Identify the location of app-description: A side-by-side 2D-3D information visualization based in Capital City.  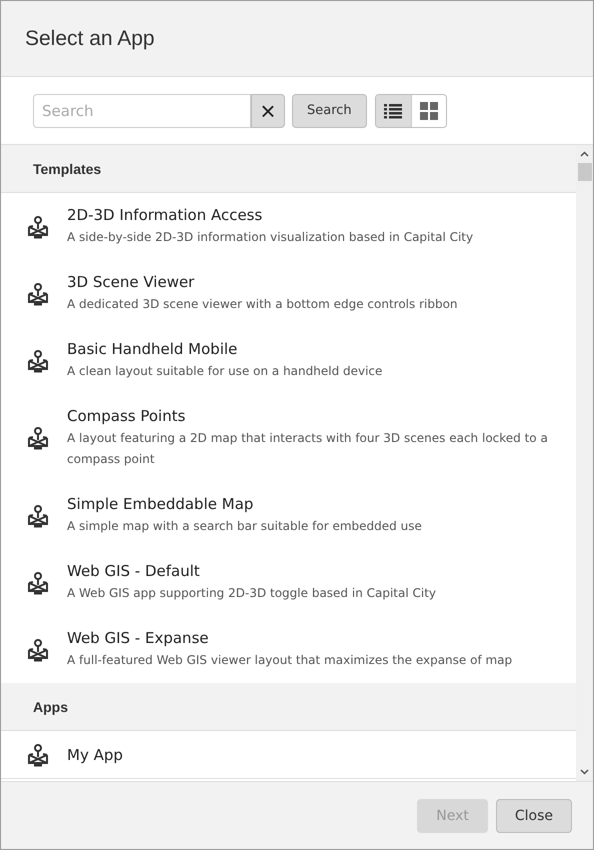
(270, 237).